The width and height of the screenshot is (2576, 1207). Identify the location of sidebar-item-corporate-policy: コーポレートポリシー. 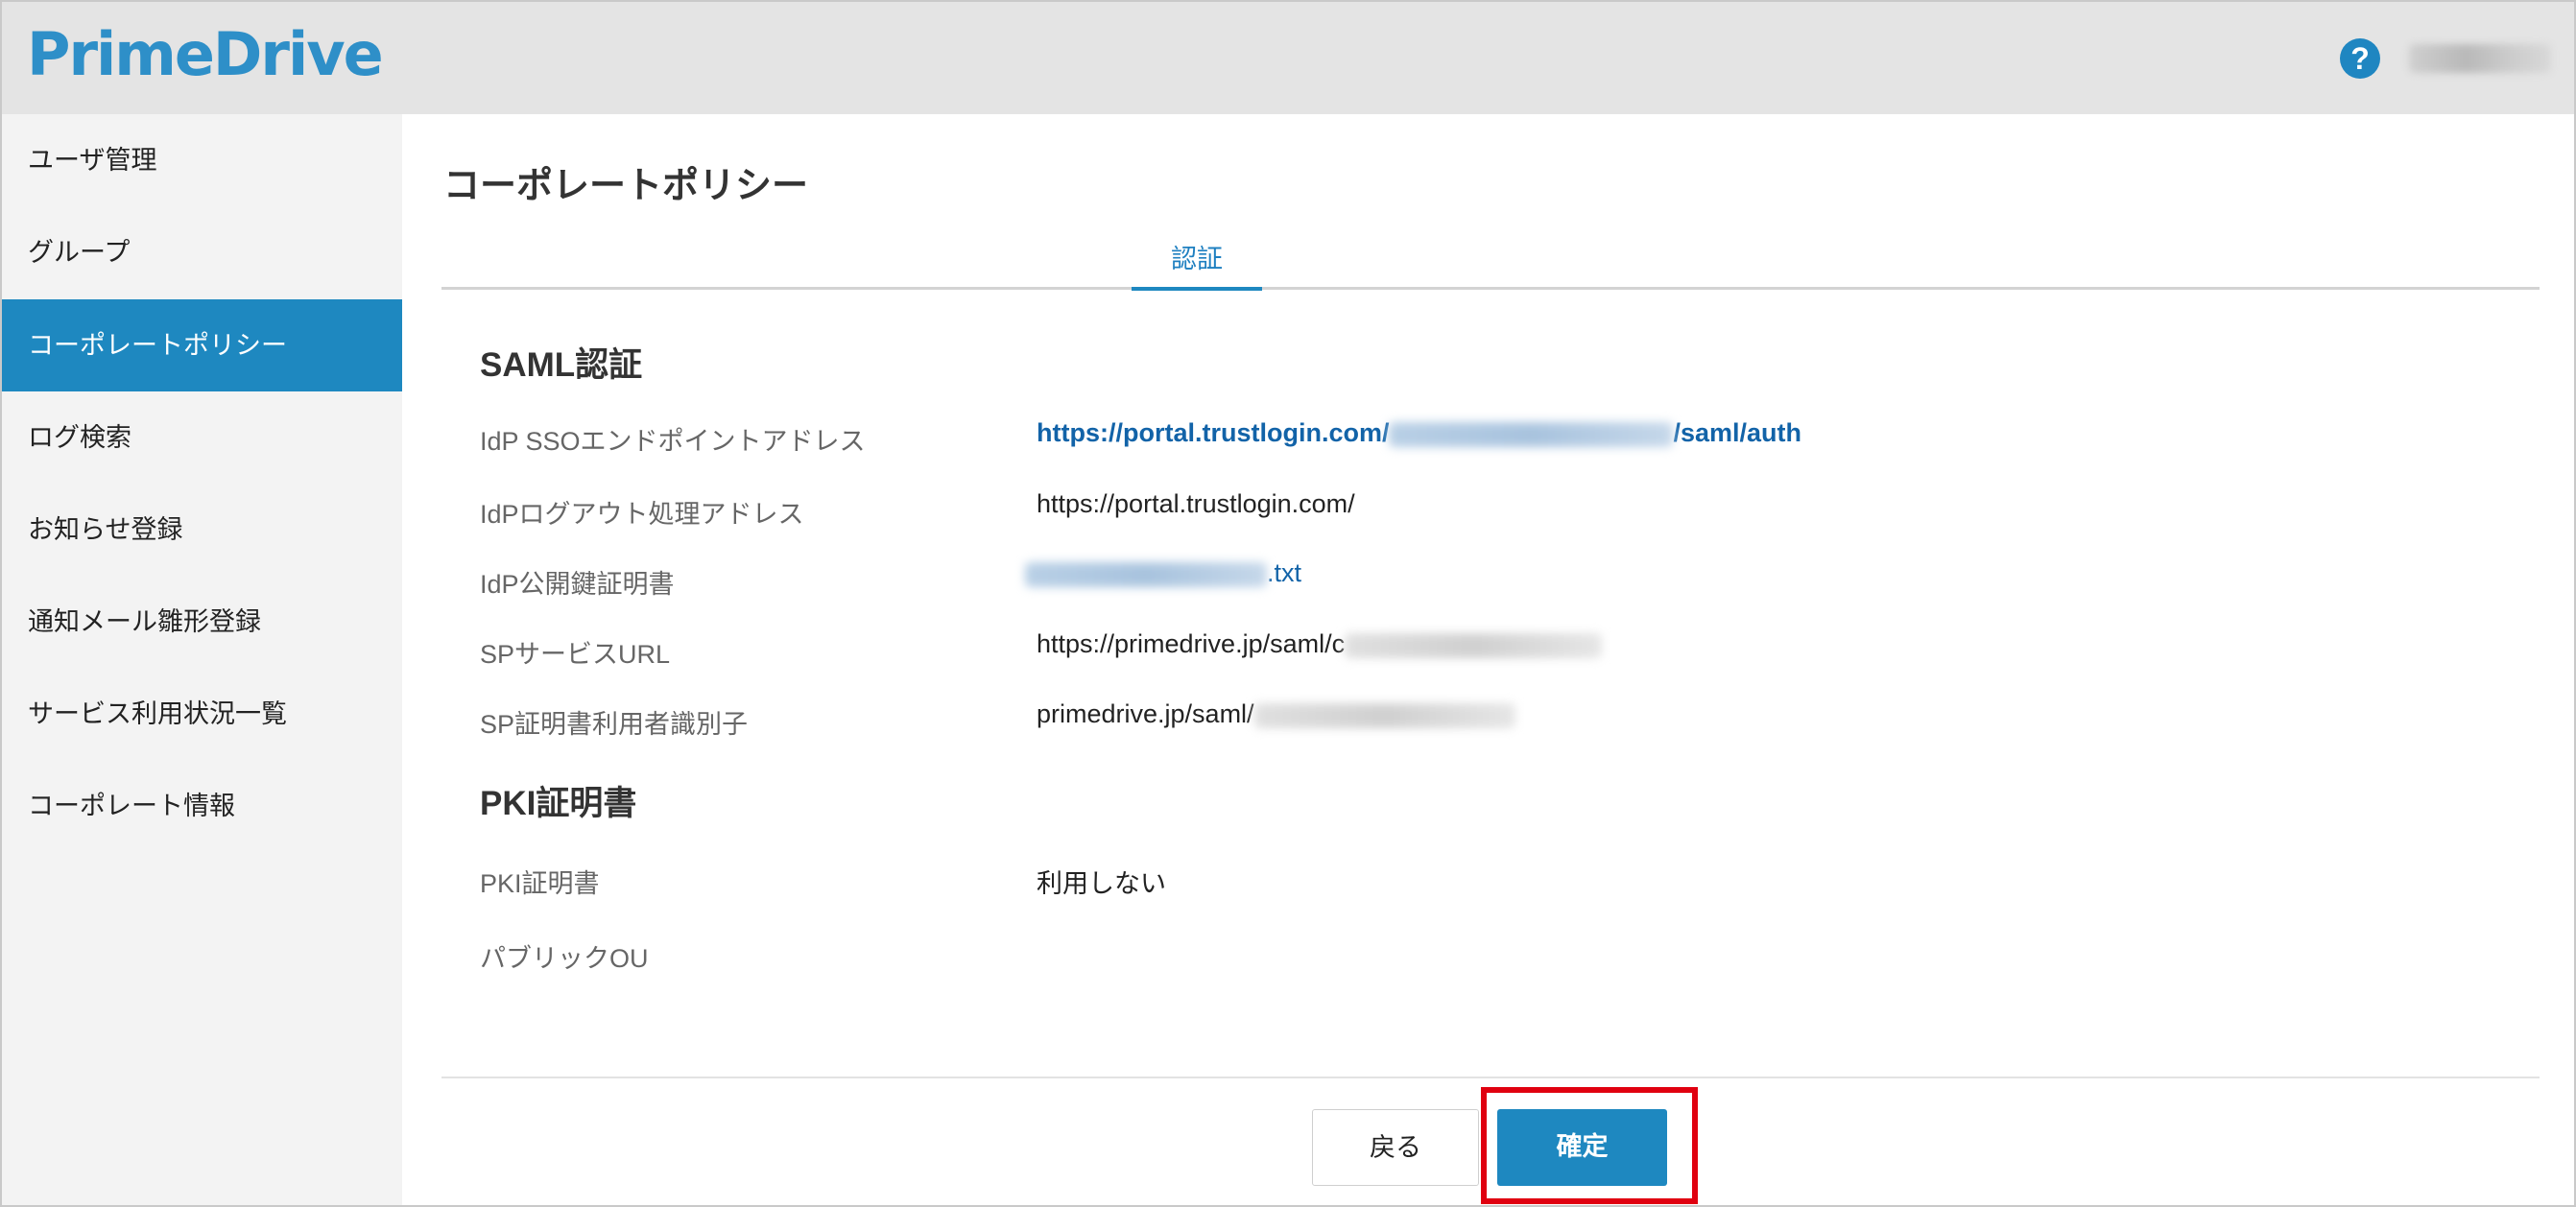
(202, 345).